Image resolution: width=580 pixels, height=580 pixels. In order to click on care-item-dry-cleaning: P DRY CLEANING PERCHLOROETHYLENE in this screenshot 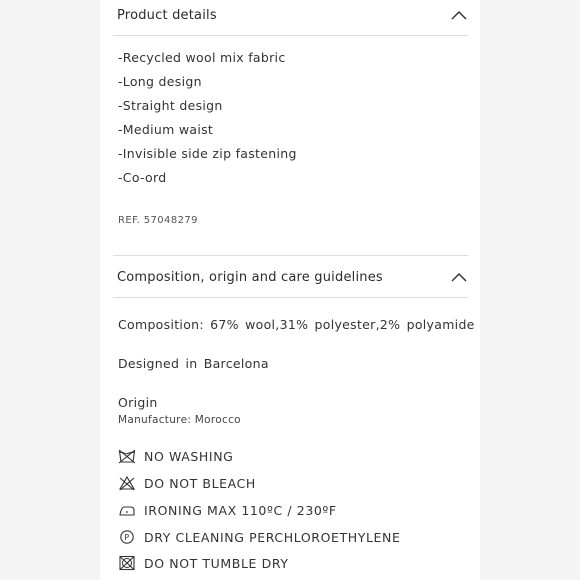, I will do `click(259, 537)`.